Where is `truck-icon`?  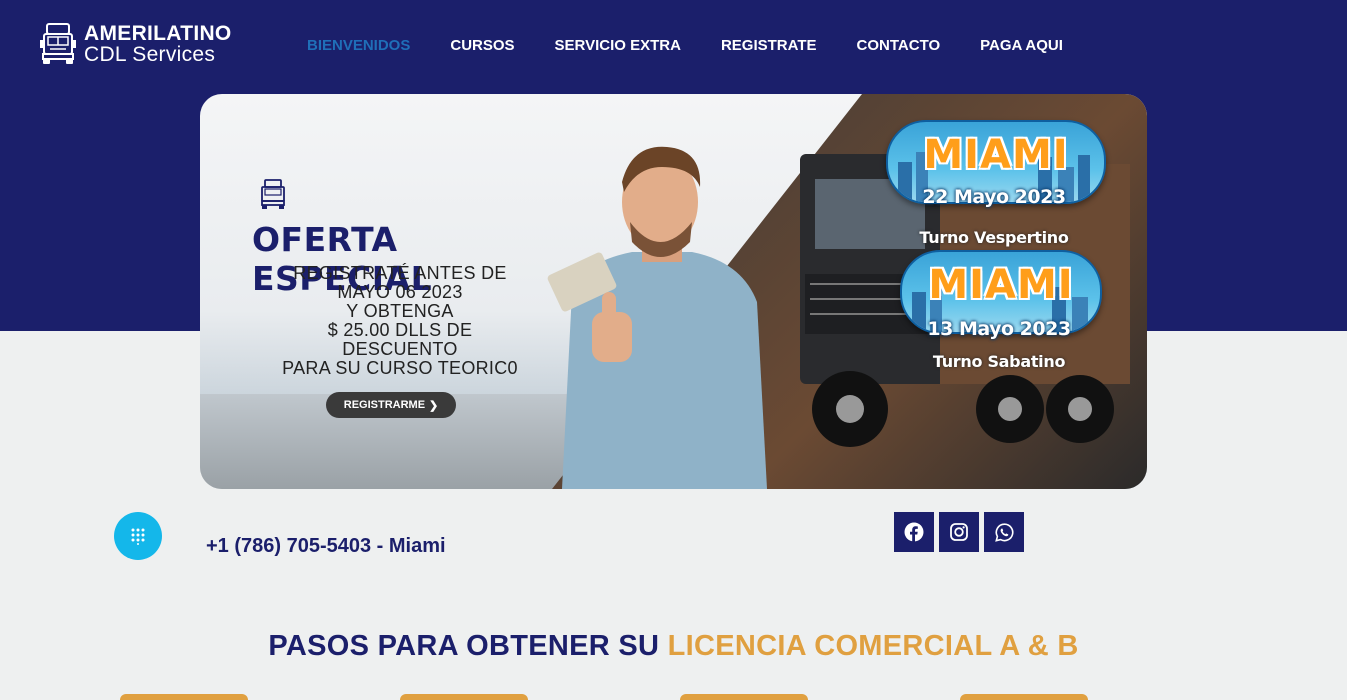
truck-icon is located at coordinates (273, 194).